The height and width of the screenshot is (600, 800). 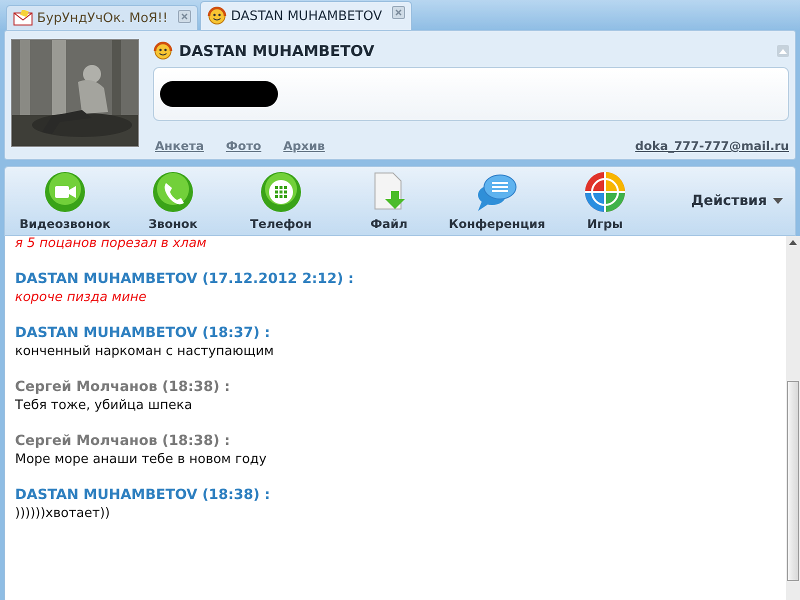 I want to click on message-text: ))))))хвотает)), so click(x=63, y=513).